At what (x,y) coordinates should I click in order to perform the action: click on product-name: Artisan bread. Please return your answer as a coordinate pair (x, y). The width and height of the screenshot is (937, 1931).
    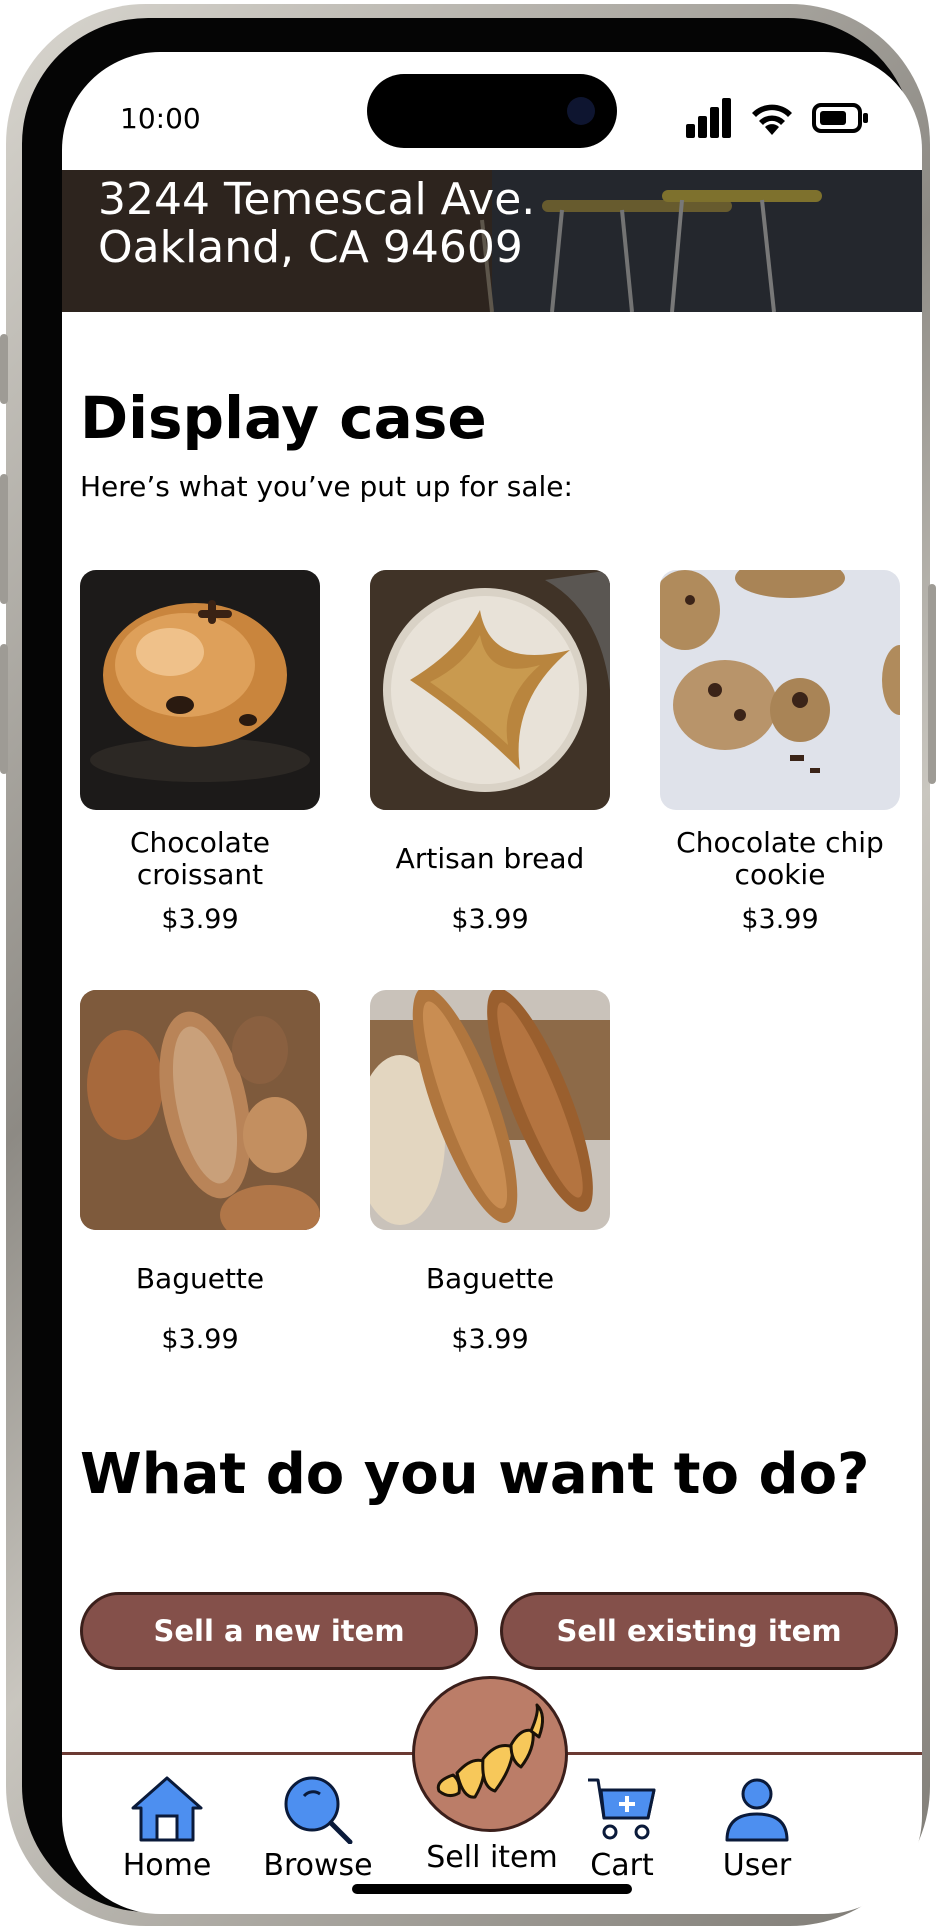
    Looking at the image, I should click on (490, 858).